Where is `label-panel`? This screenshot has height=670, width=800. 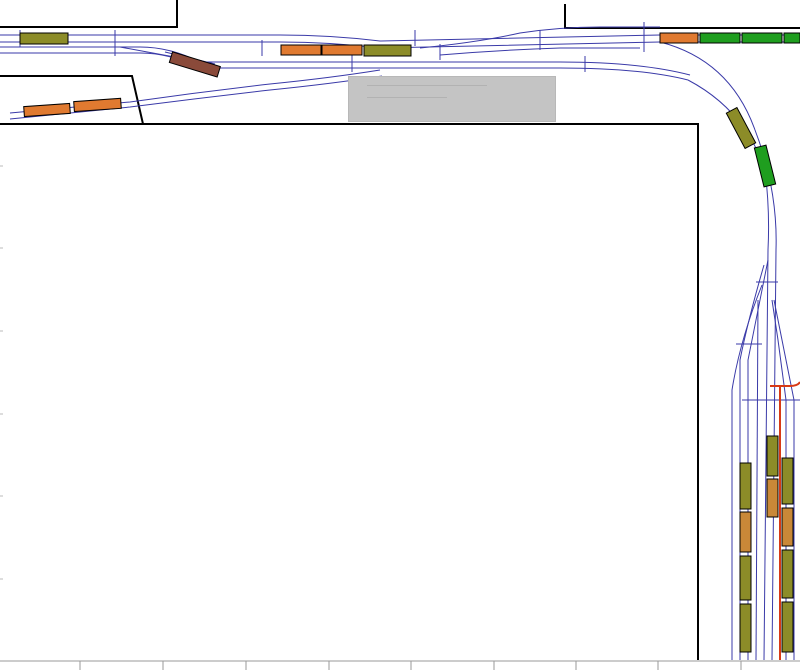
label-panel is located at coordinates (452, 99).